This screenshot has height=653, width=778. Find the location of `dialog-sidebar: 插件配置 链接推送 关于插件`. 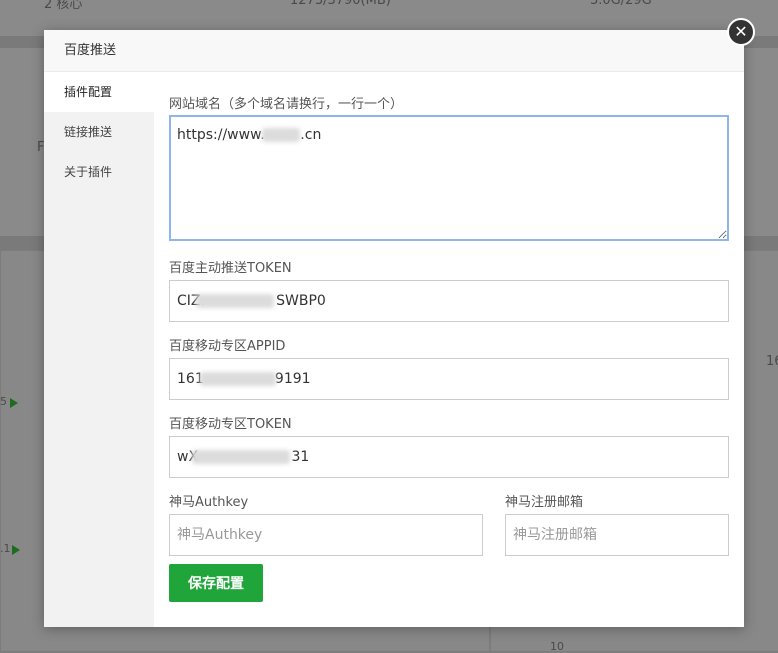

dialog-sidebar: 插件配置 链接推送 关于插件 is located at coordinates (99, 349).